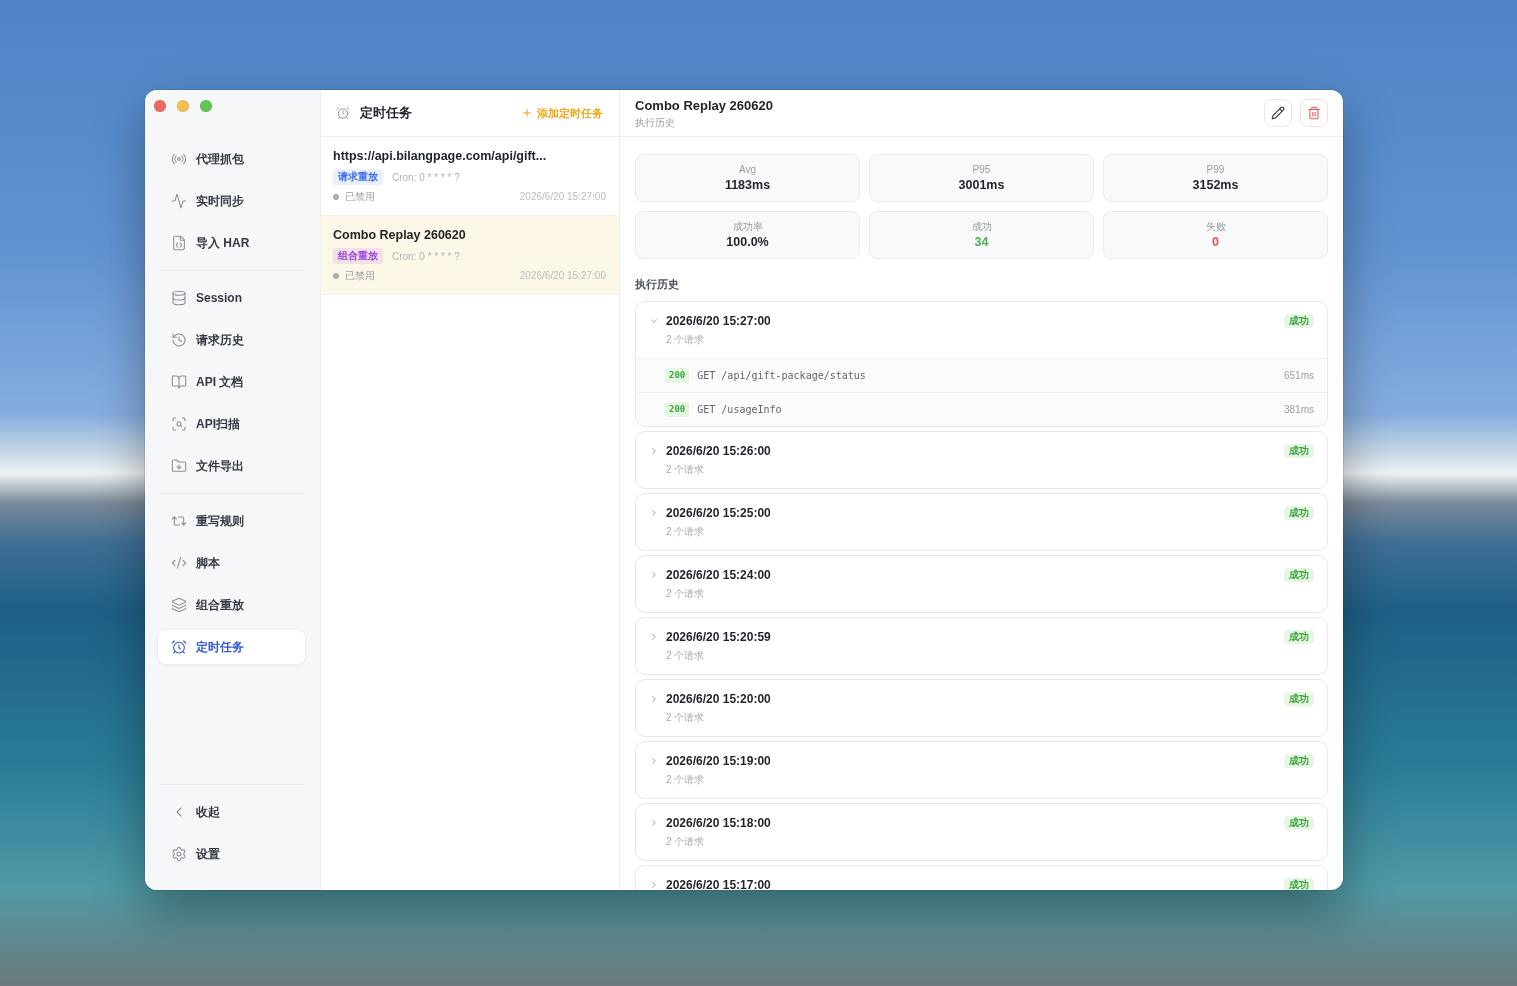  I want to click on stat-value: 100.0%, so click(747, 241).